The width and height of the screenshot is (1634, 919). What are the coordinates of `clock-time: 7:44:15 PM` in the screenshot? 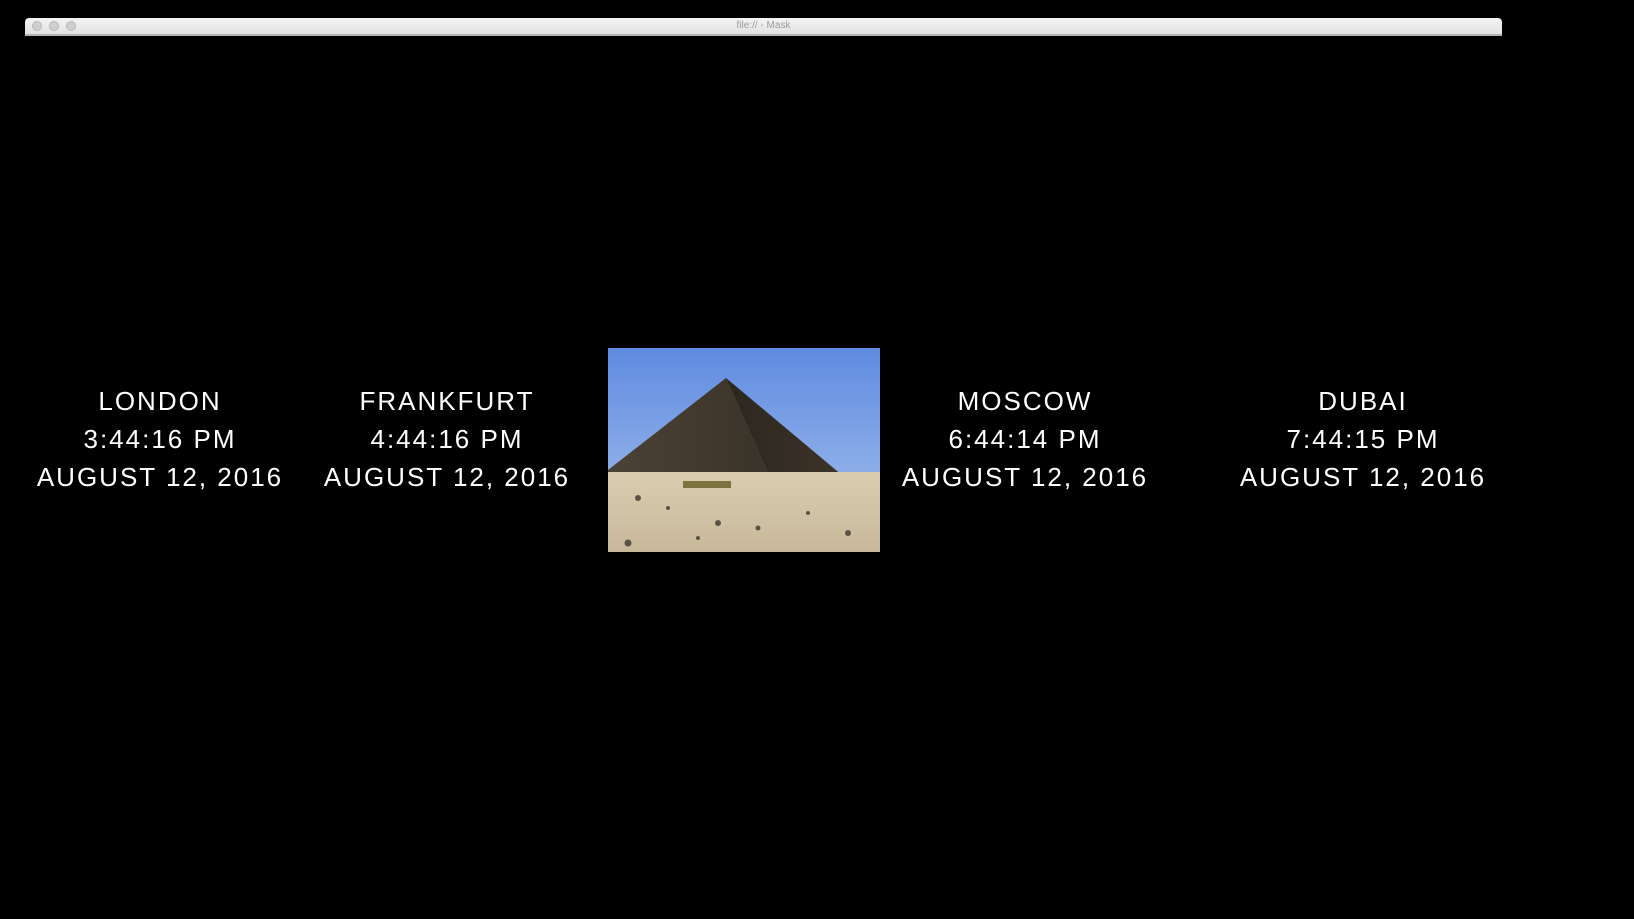 It's located at (1363, 439).